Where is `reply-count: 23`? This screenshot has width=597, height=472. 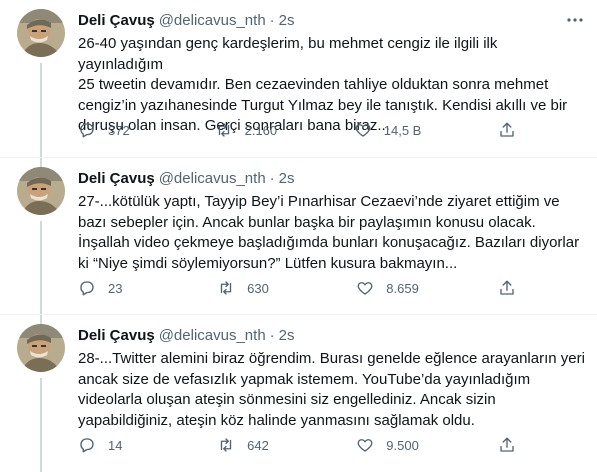
reply-count: 23 is located at coordinates (115, 288).